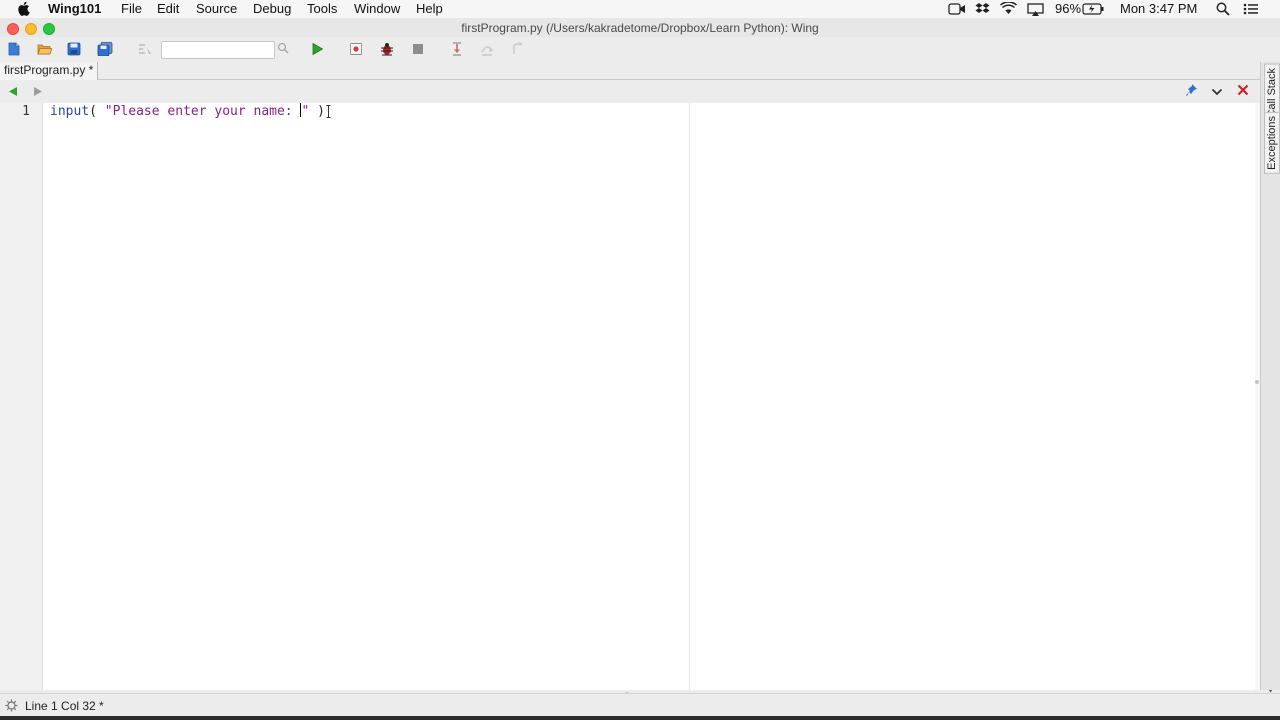 The width and height of the screenshot is (1280, 720). Describe the element at coordinates (629, 91) in the screenshot. I see `editor-navbar` at that location.